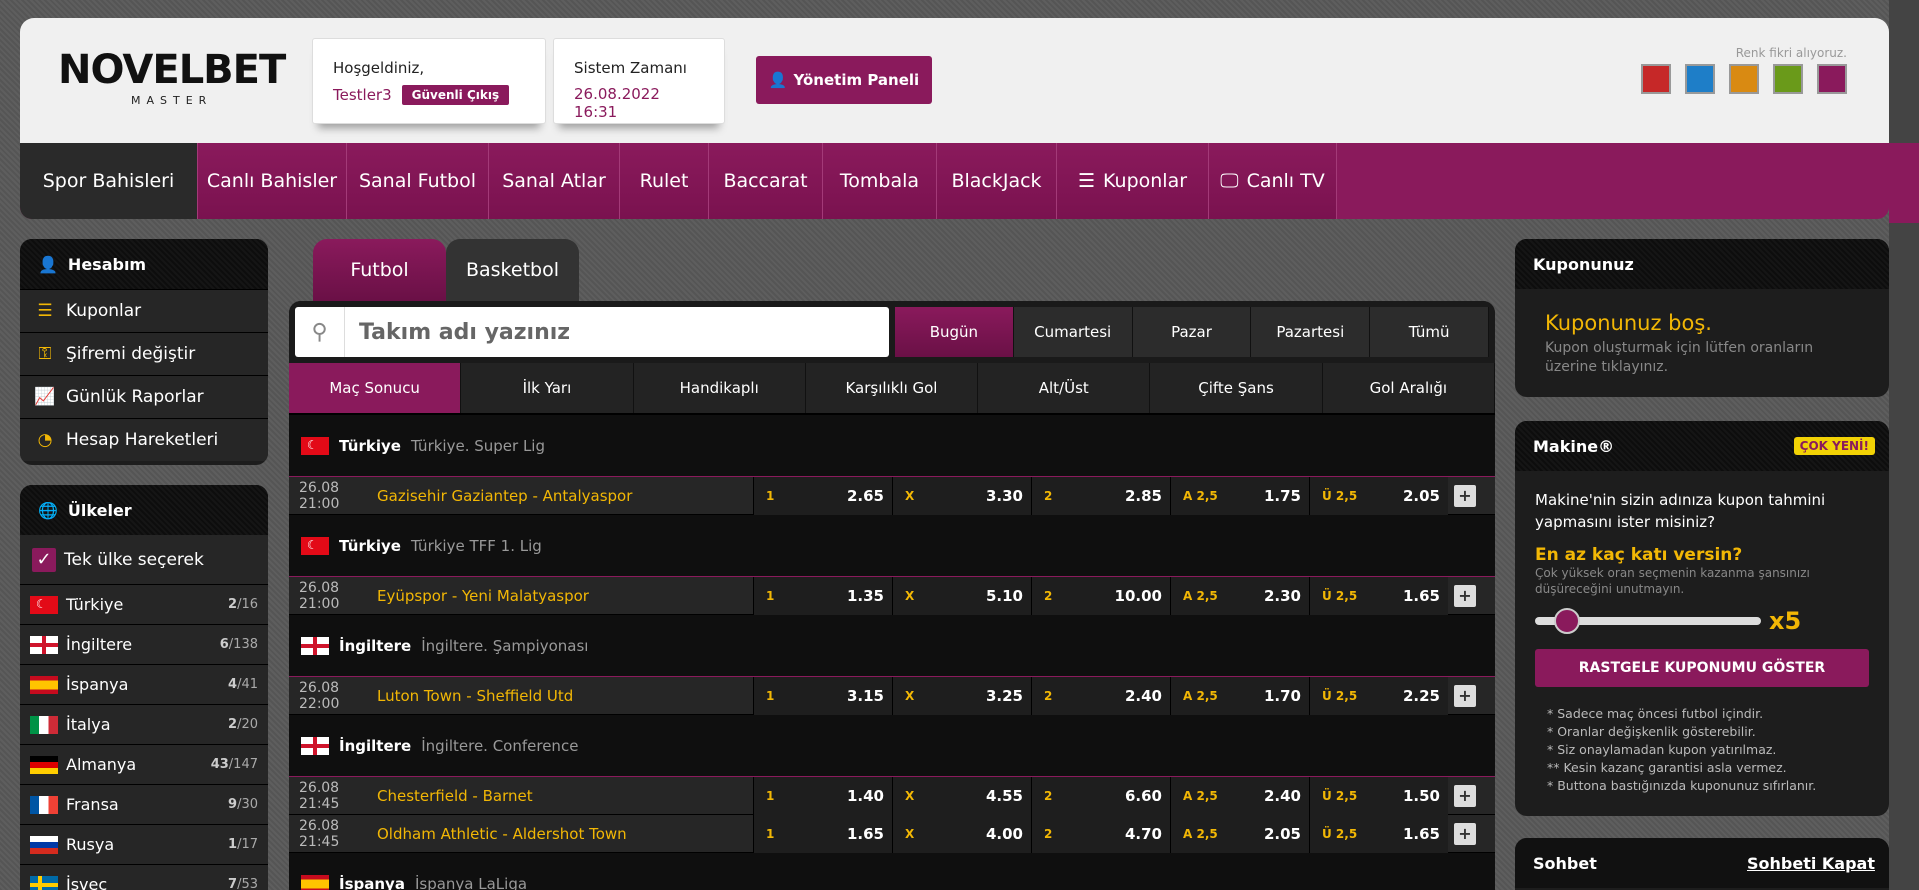  Describe the element at coordinates (961, 695) in the screenshot. I see `odd-cell: X 3.25` at that location.